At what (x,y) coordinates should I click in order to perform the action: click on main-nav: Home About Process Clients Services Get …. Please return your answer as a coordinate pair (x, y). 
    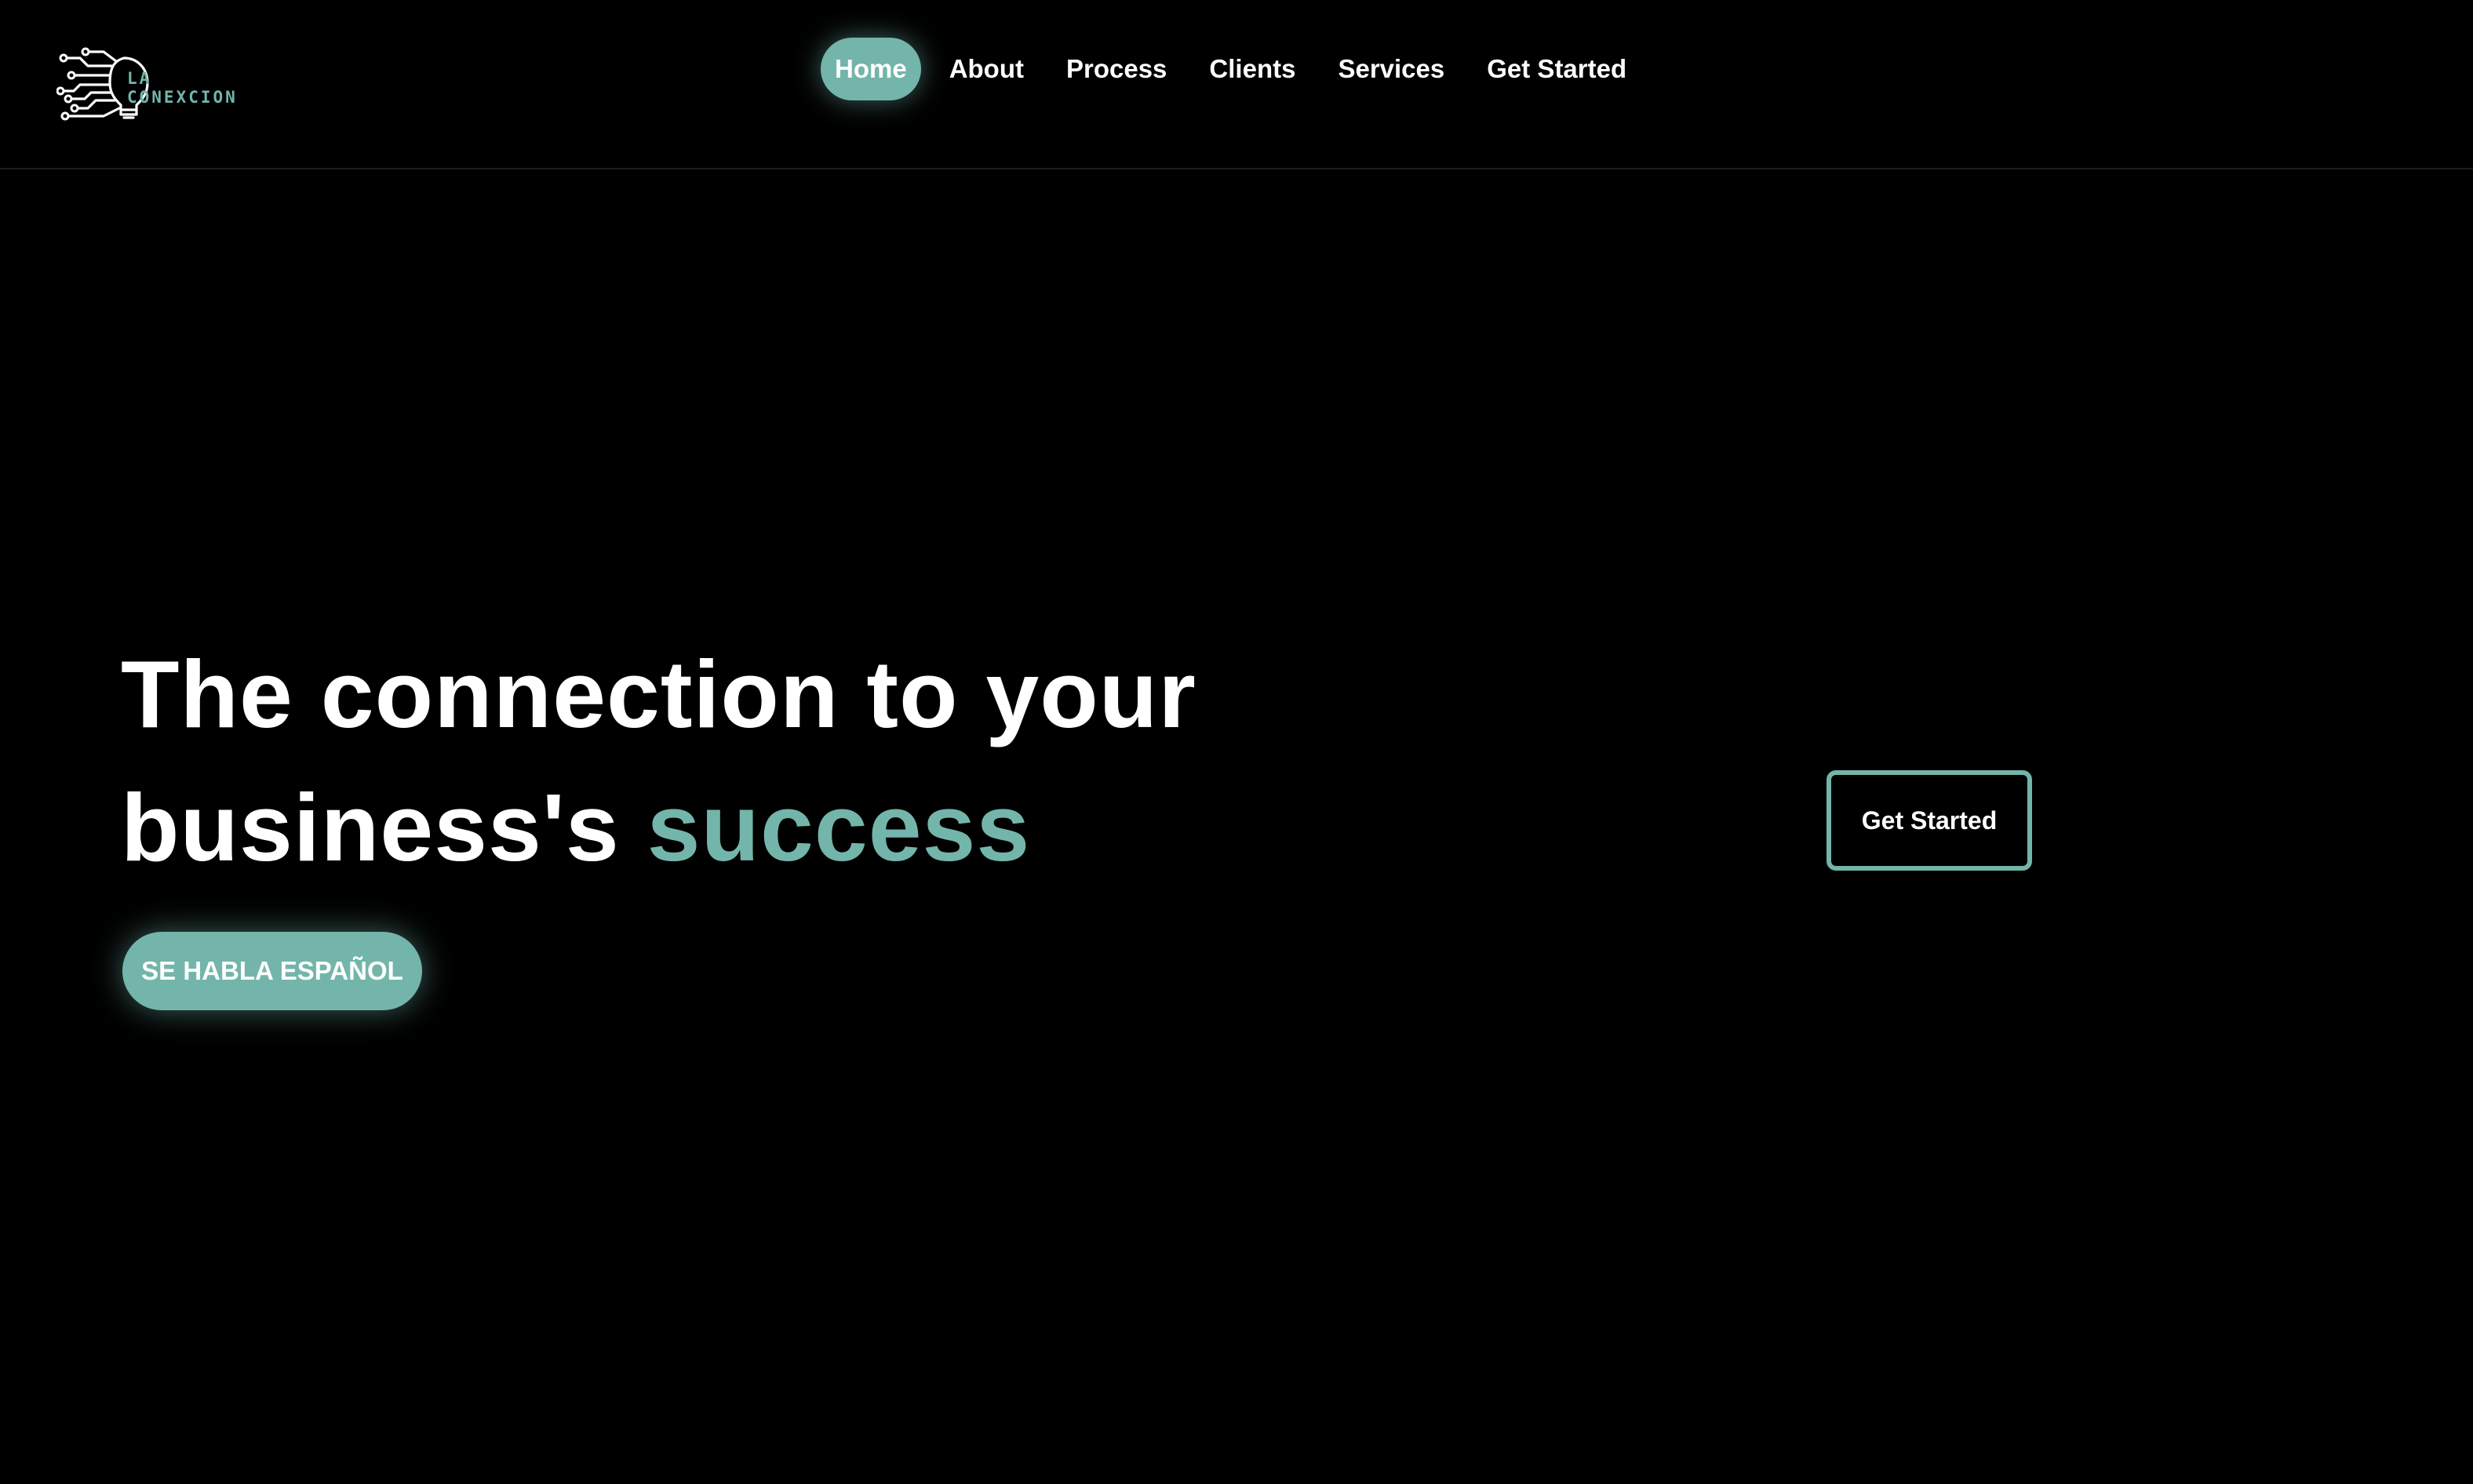
    Looking at the image, I should click on (1238, 69).